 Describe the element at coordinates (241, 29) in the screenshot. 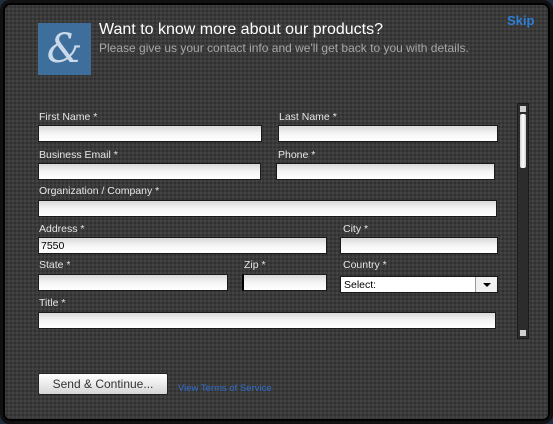

I see `modal-title: Want to know more about our products?` at that location.